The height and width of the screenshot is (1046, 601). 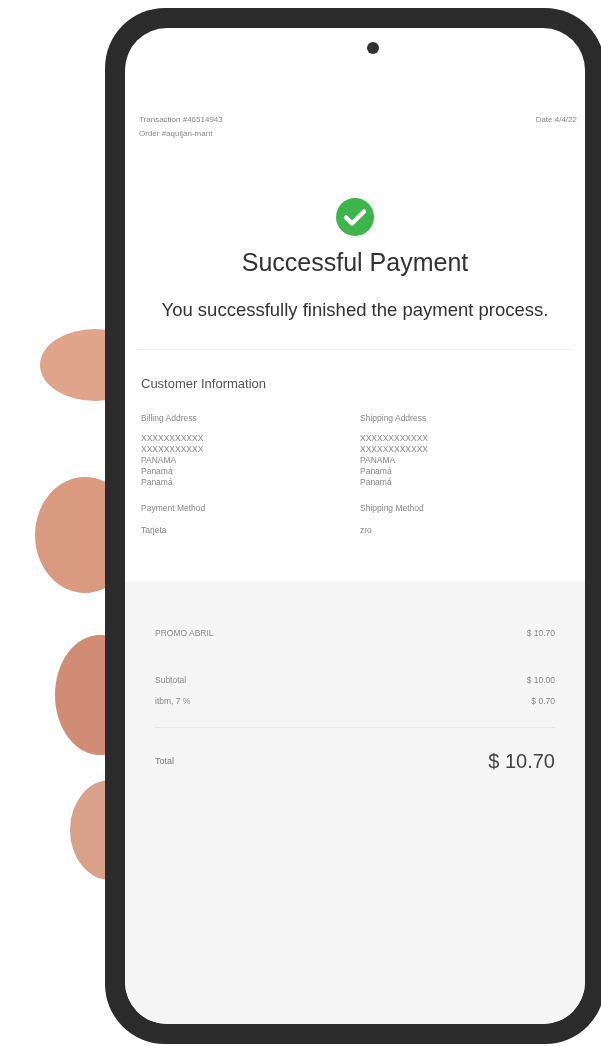 I want to click on summary-label: itbm, 7 %, so click(x=173, y=701).